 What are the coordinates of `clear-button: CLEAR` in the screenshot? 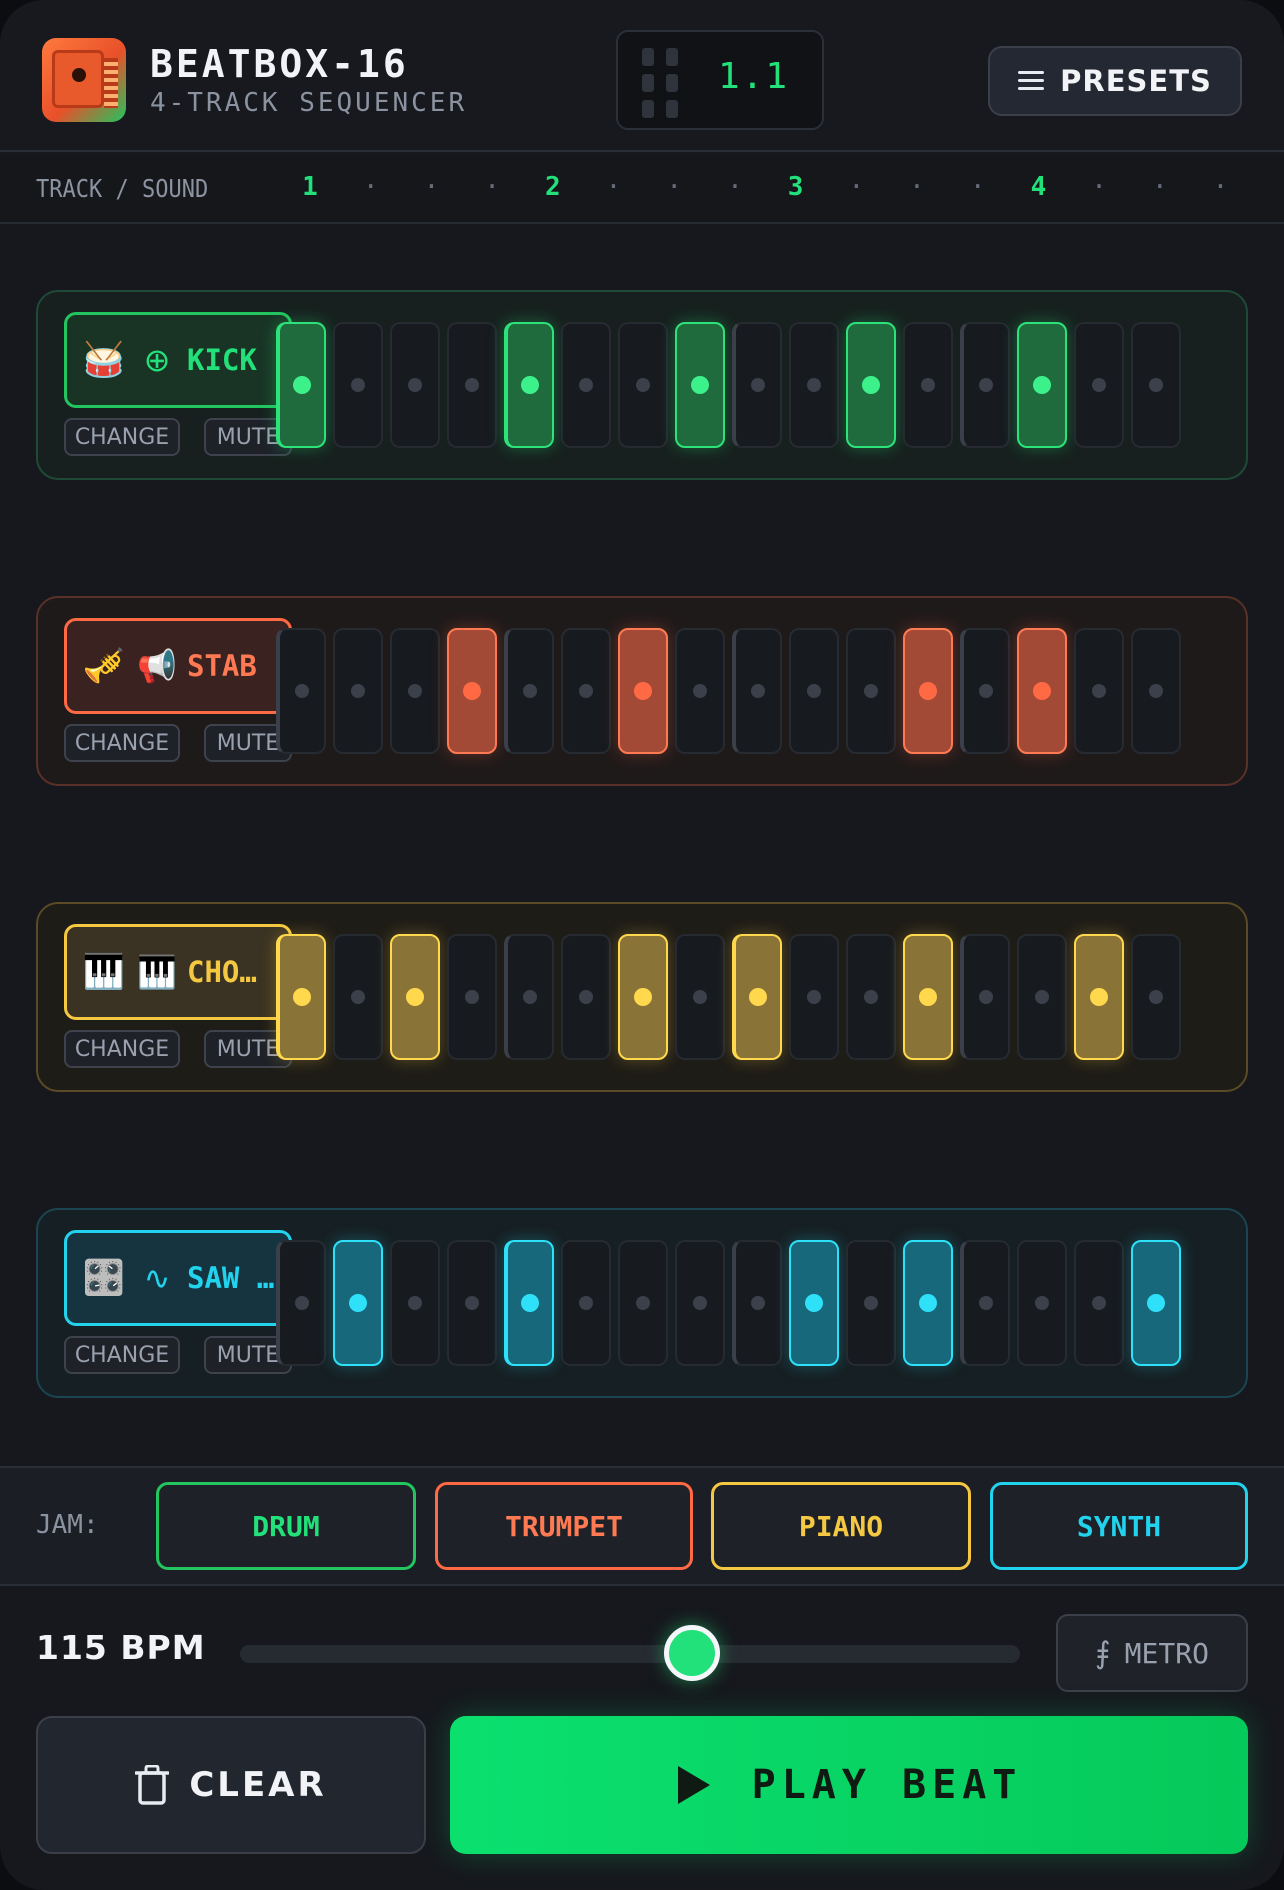 It's located at (231, 1785).